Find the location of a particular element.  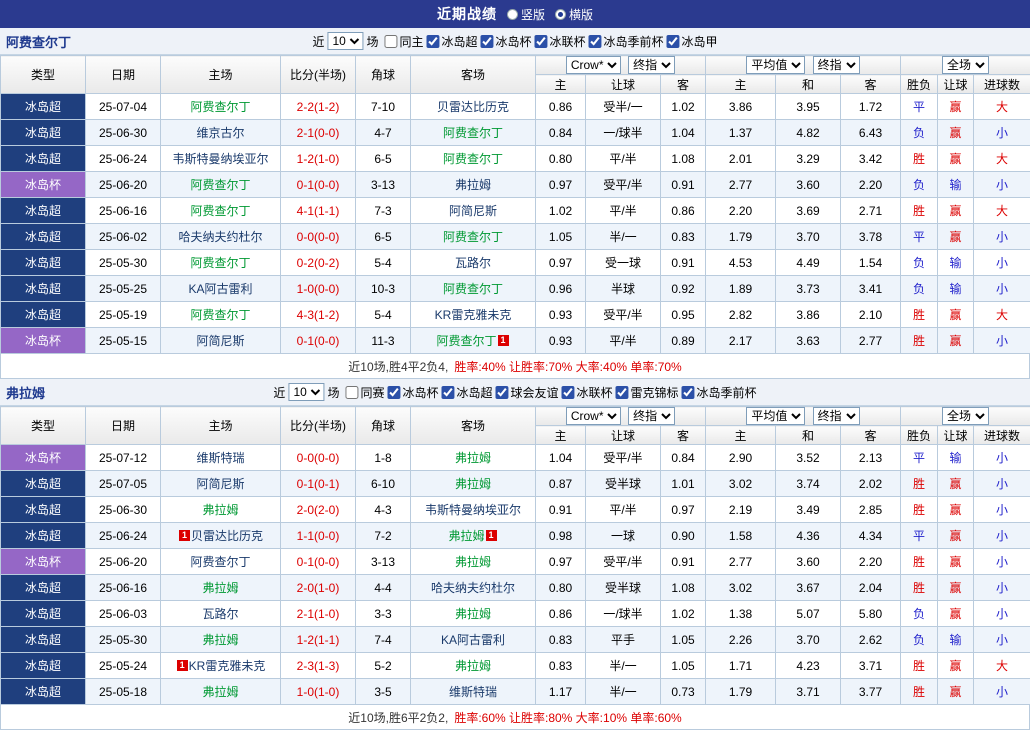

vertical-layout-radio: 竖版 is located at coordinates (525, 14).